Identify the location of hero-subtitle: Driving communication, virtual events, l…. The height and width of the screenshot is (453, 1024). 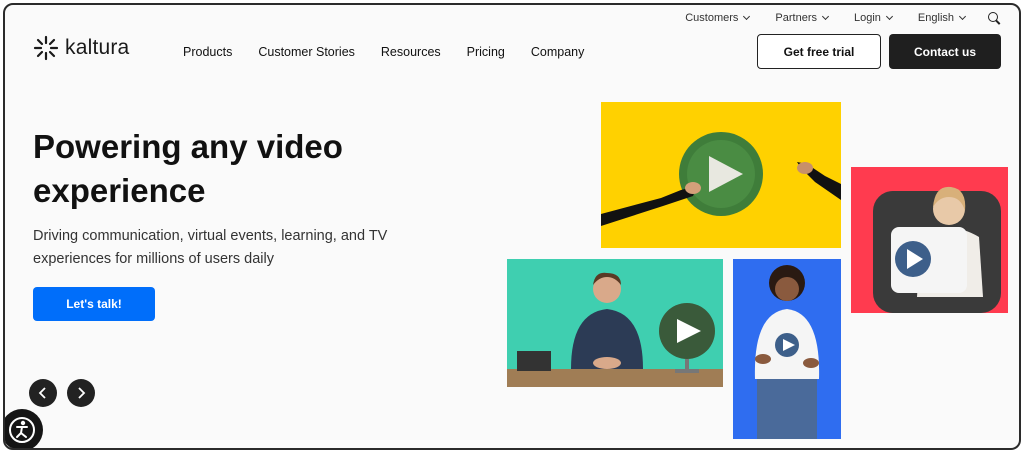
(210, 247).